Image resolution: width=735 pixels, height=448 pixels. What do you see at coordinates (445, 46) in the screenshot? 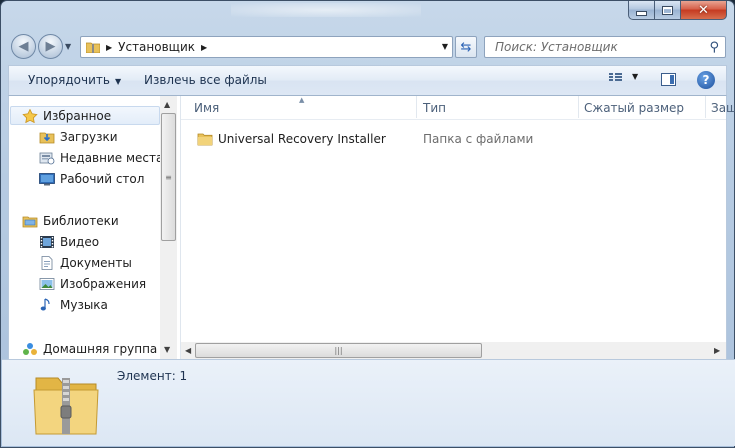
I see `address-dropdown-icon: ▼` at bounding box center [445, 46].